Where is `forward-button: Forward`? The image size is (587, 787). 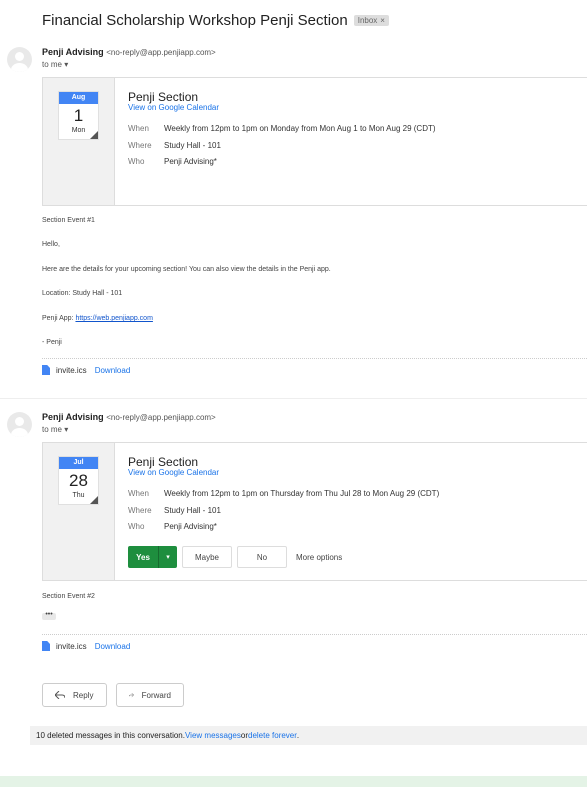
forward-button: Forward is located at coordinates (150, 695).